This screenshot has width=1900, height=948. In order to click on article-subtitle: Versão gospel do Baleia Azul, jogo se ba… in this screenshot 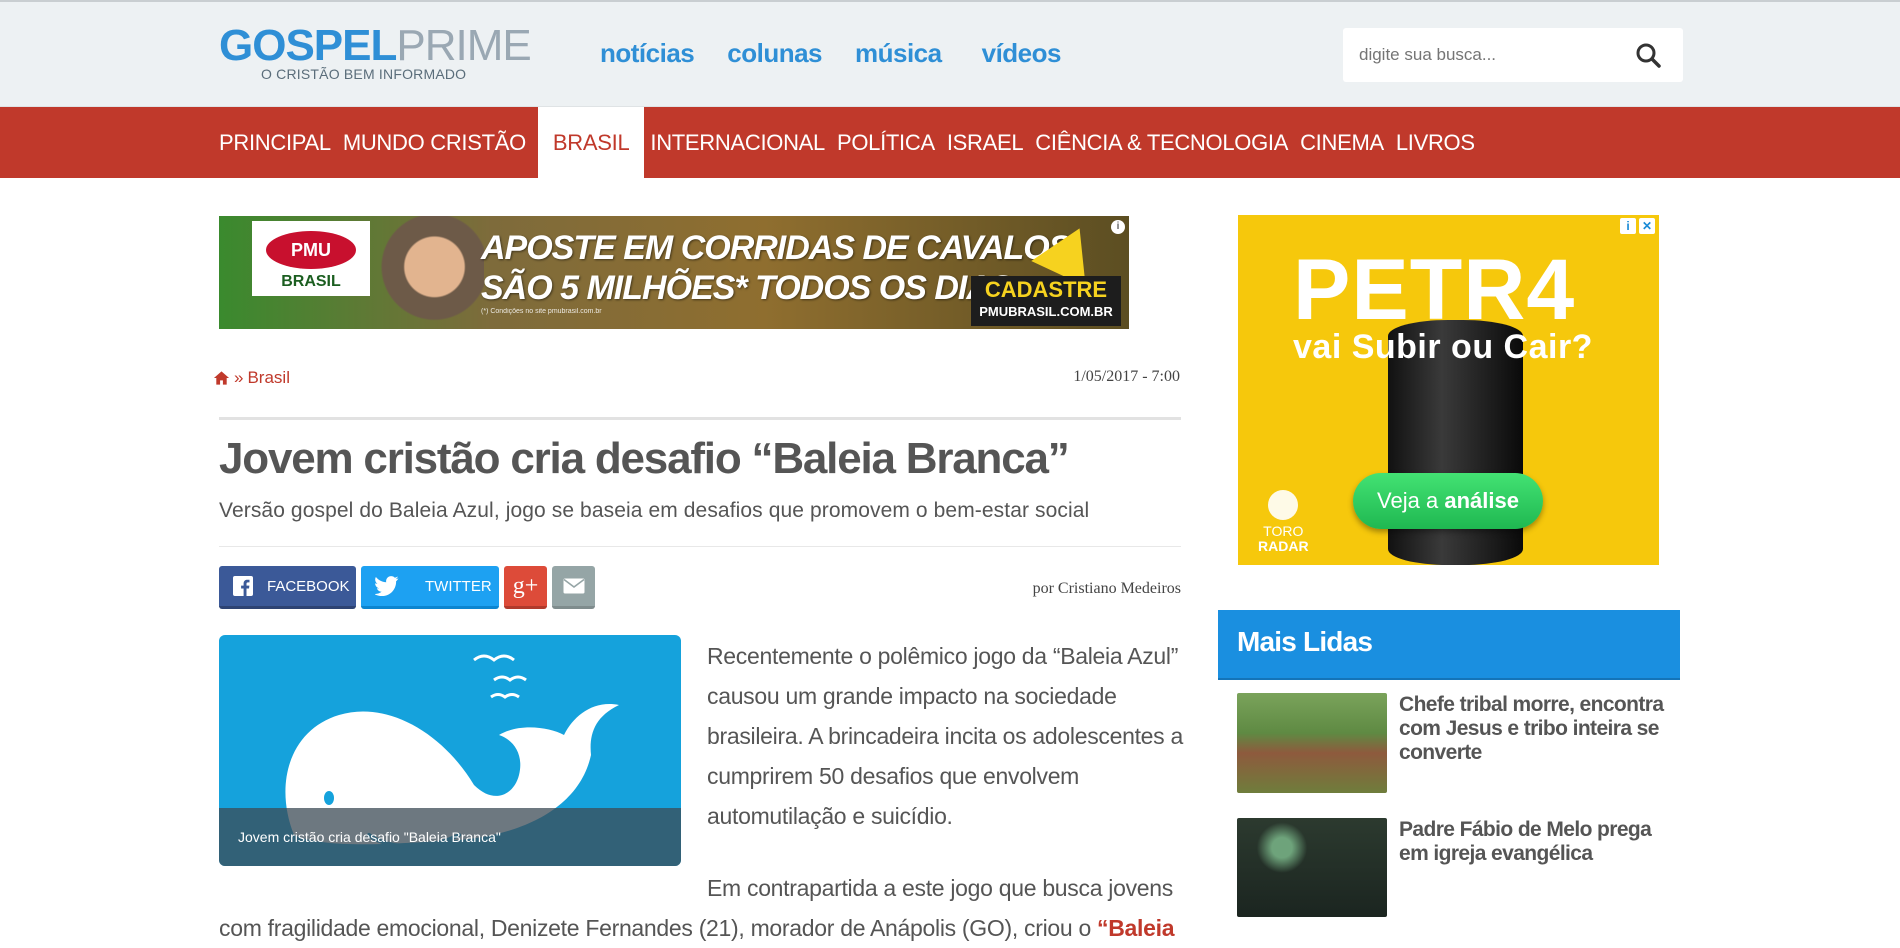, I will do `click(654, 510)`.